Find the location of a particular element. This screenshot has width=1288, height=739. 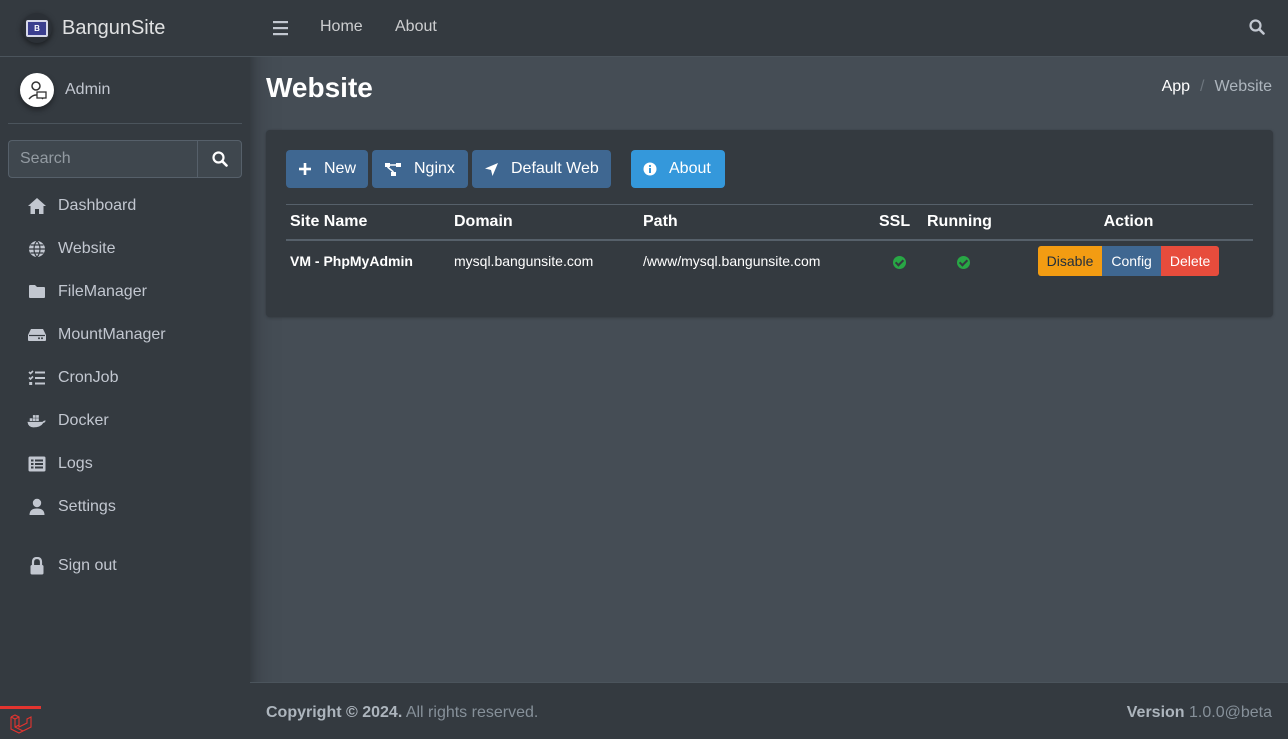

menu-toggle-button is located at coordinates (281, 28).